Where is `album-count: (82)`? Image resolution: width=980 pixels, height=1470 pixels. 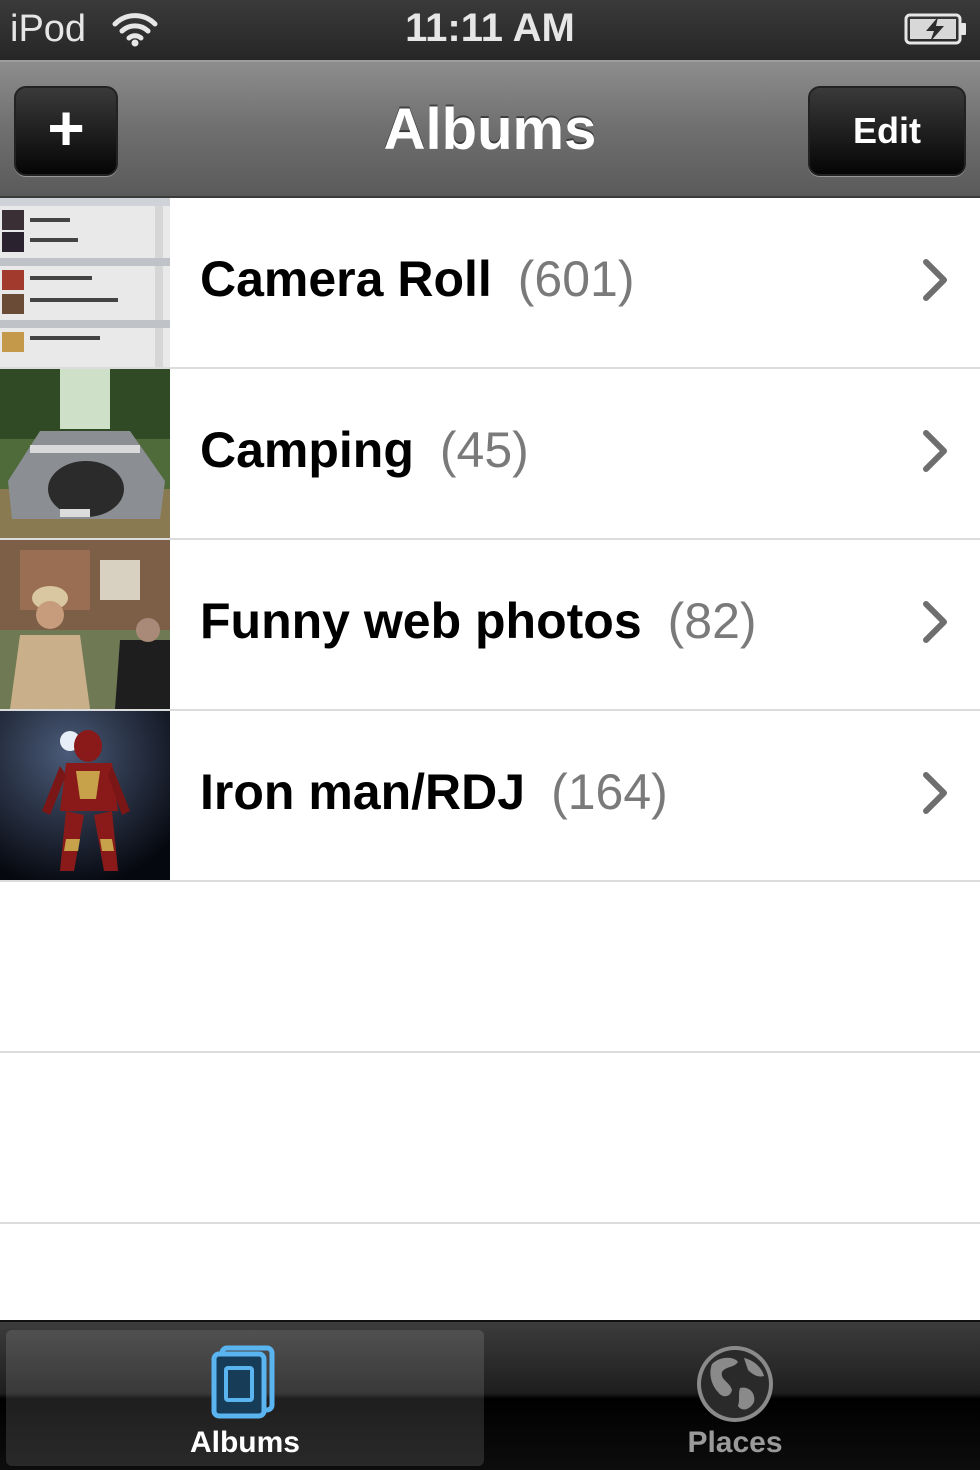 album-count: (82) is located at coordinates (712, 621).